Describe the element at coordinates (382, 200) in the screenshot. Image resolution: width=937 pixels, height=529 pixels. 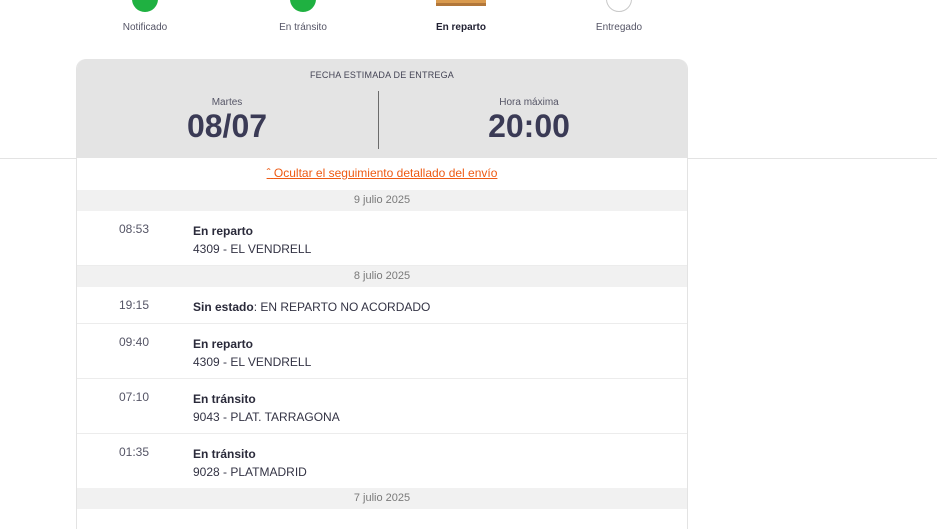
I see `date-separator: 9 julio 2025` at that location.